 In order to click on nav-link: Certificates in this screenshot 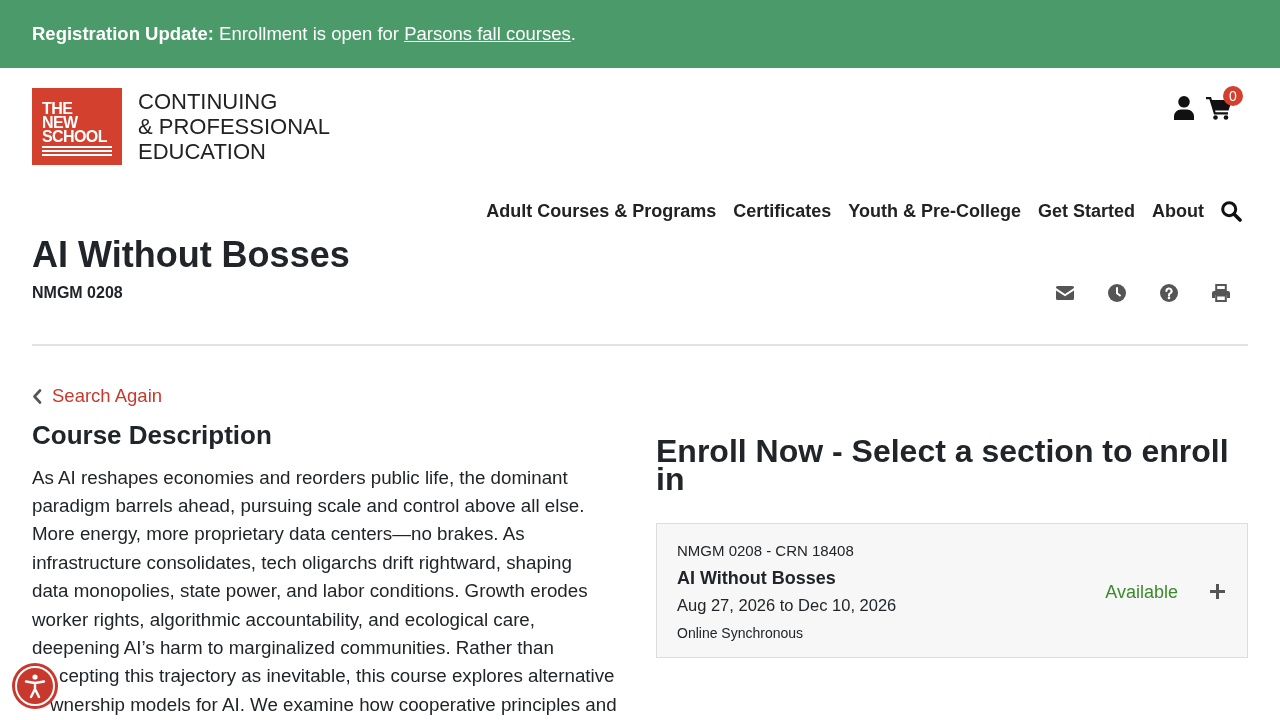, I will do `click(782, 211)`.